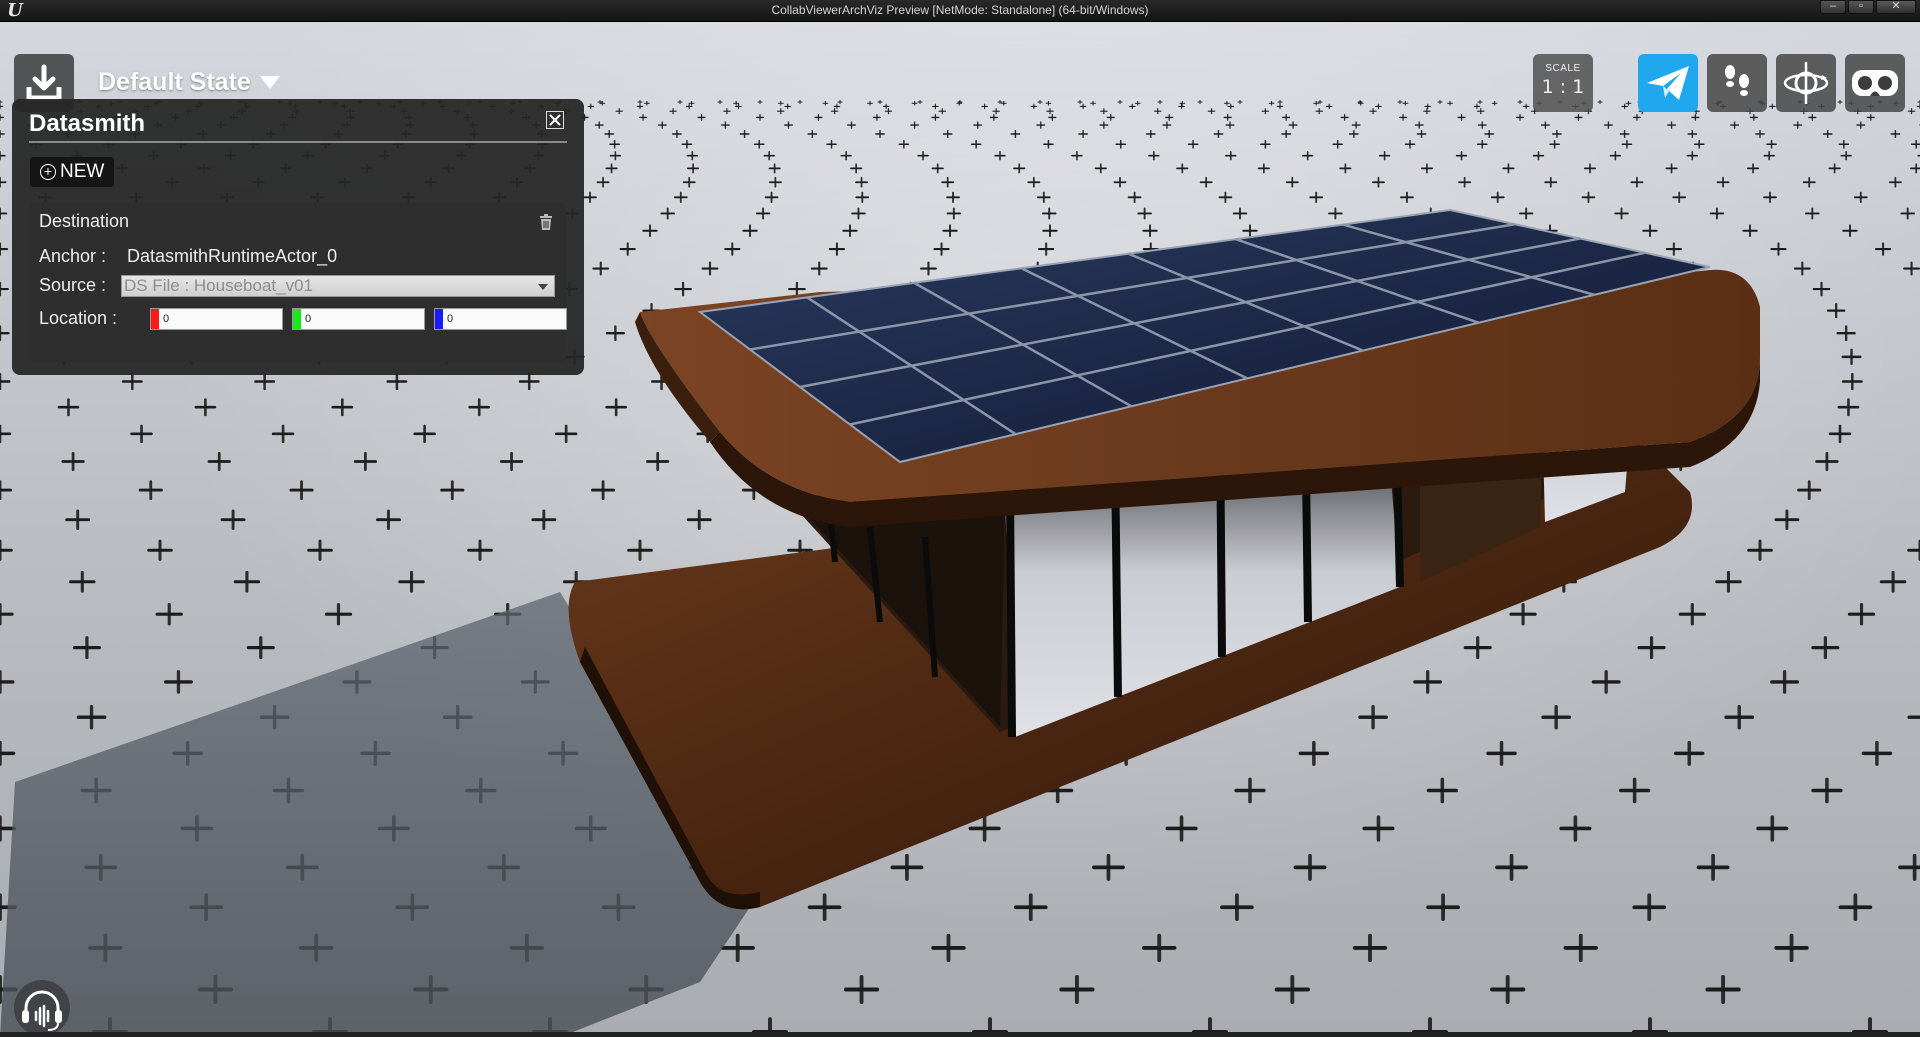 This screenshot has height=1037, width=1920. I want to click on panel-title: Datasmith, so click(87, 123).